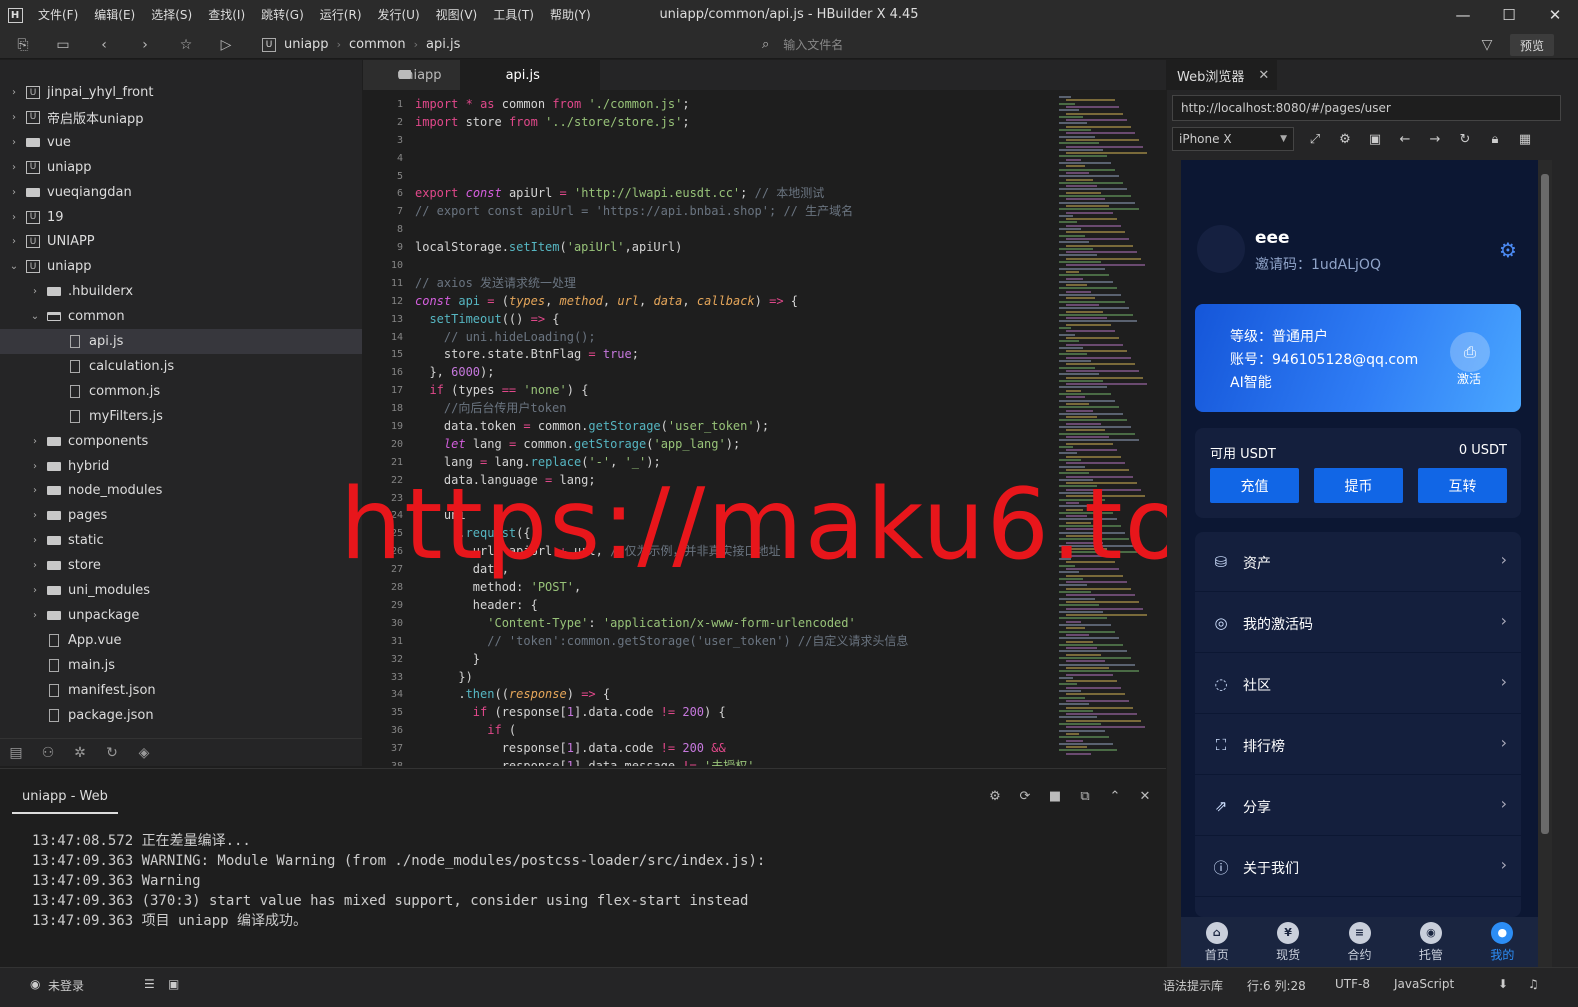  What do you see at coordinates (1495, 139) in the screenshot?
I see `lock-icon: 🔒︎` at bounding box center [1495, 139].